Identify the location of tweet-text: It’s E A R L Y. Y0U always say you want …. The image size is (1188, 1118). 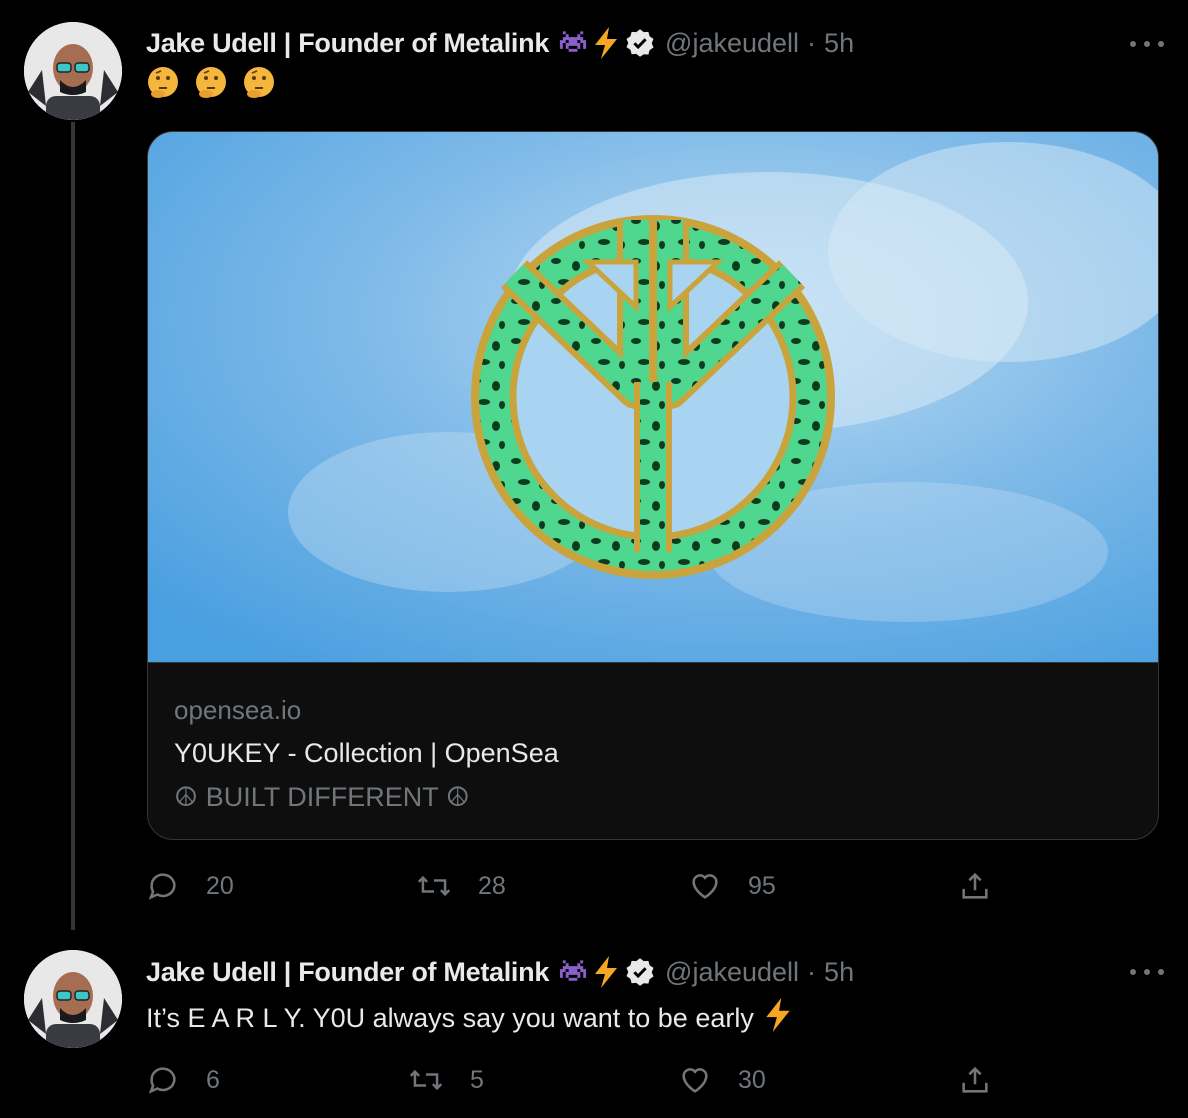
(469, 1018).